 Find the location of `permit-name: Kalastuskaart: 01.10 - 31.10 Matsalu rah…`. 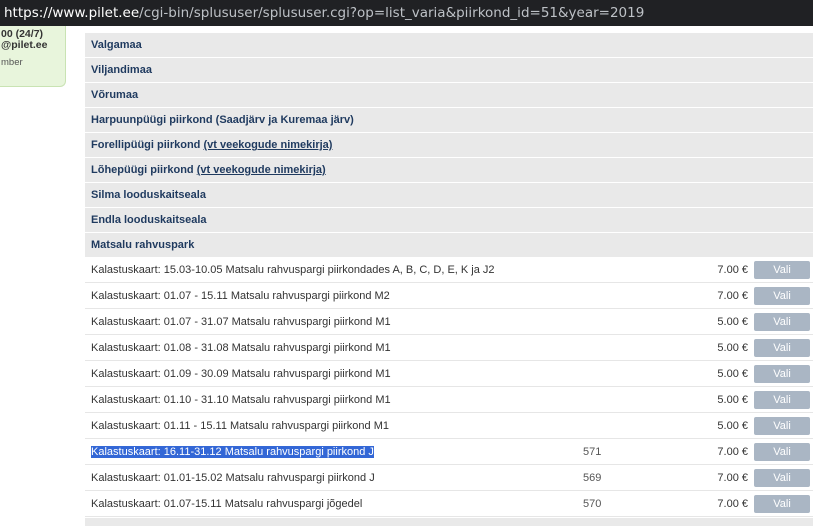

permit-name: Kalastuskaart: 01.10 - 31.10 Matsalu rah… is located at coordinates (241, 400).